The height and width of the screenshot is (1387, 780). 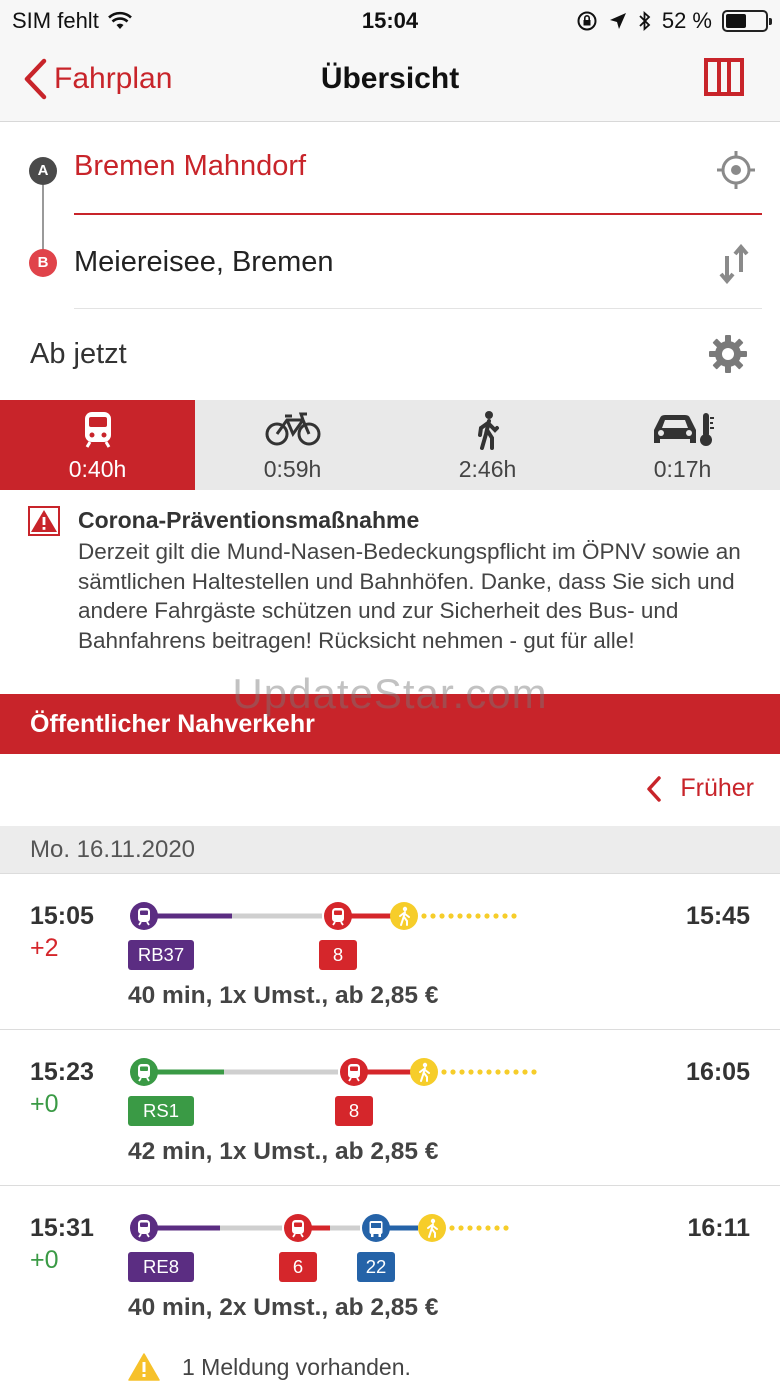 What do you see at coordinates (617, 21) in the screenshot?
I see `location-arrow-icon` at bounding box center [617, 21].